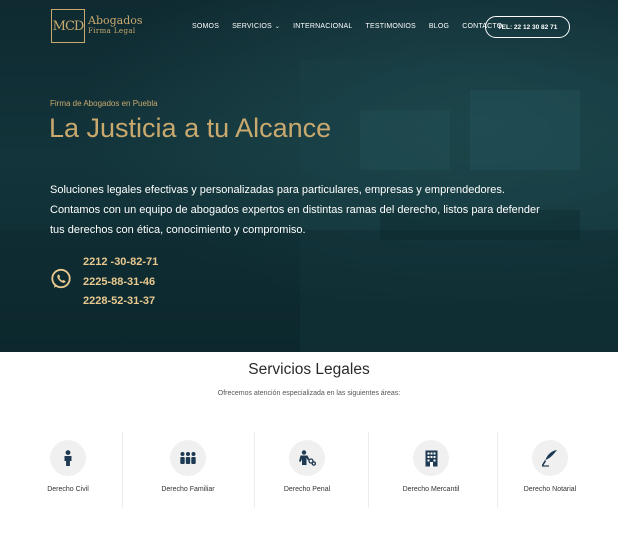 The width and height of the screenshot is (618, 537). Describe the element at coordinates (277, 27) in the screenshot. I see `chevron-down-icon: ⌄` at that location.